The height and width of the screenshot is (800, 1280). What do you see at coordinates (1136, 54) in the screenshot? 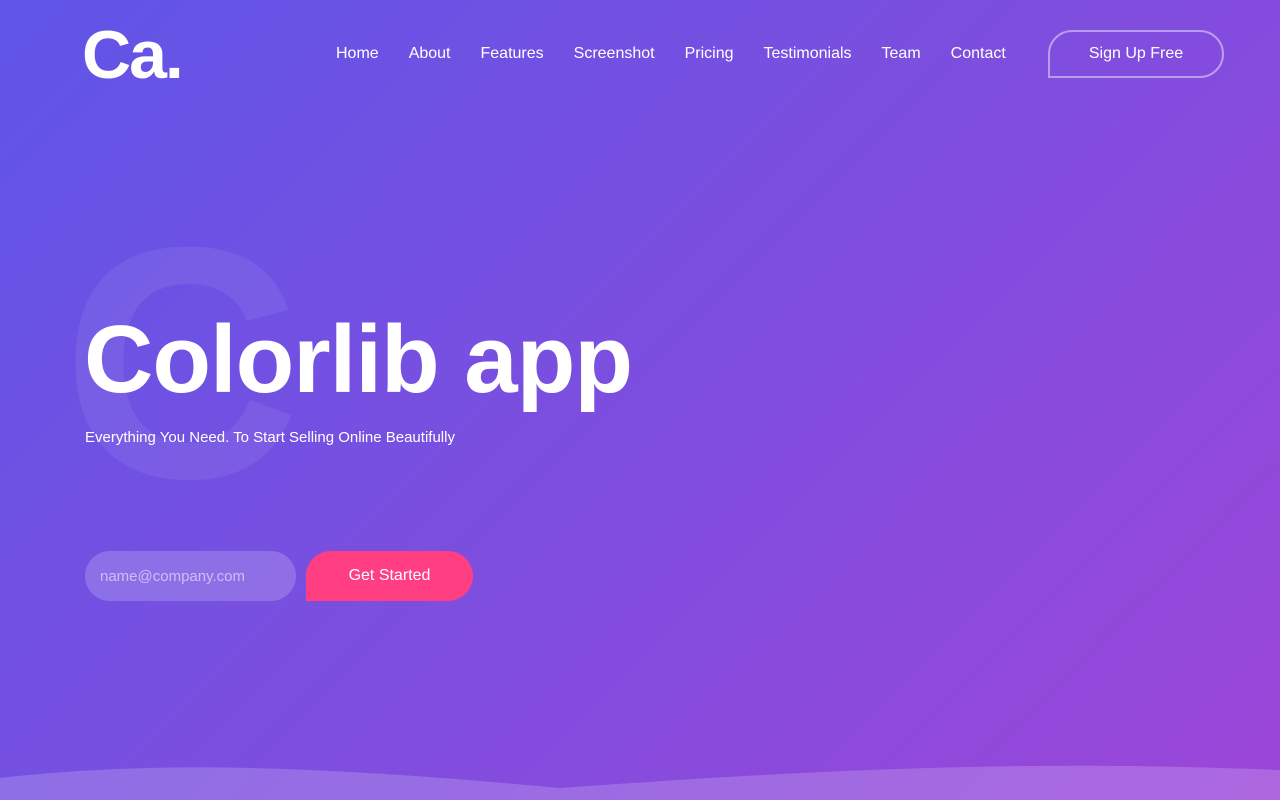
I see `sign-up-free-button: Sign Up Free` at bounding box center [1136, 54].